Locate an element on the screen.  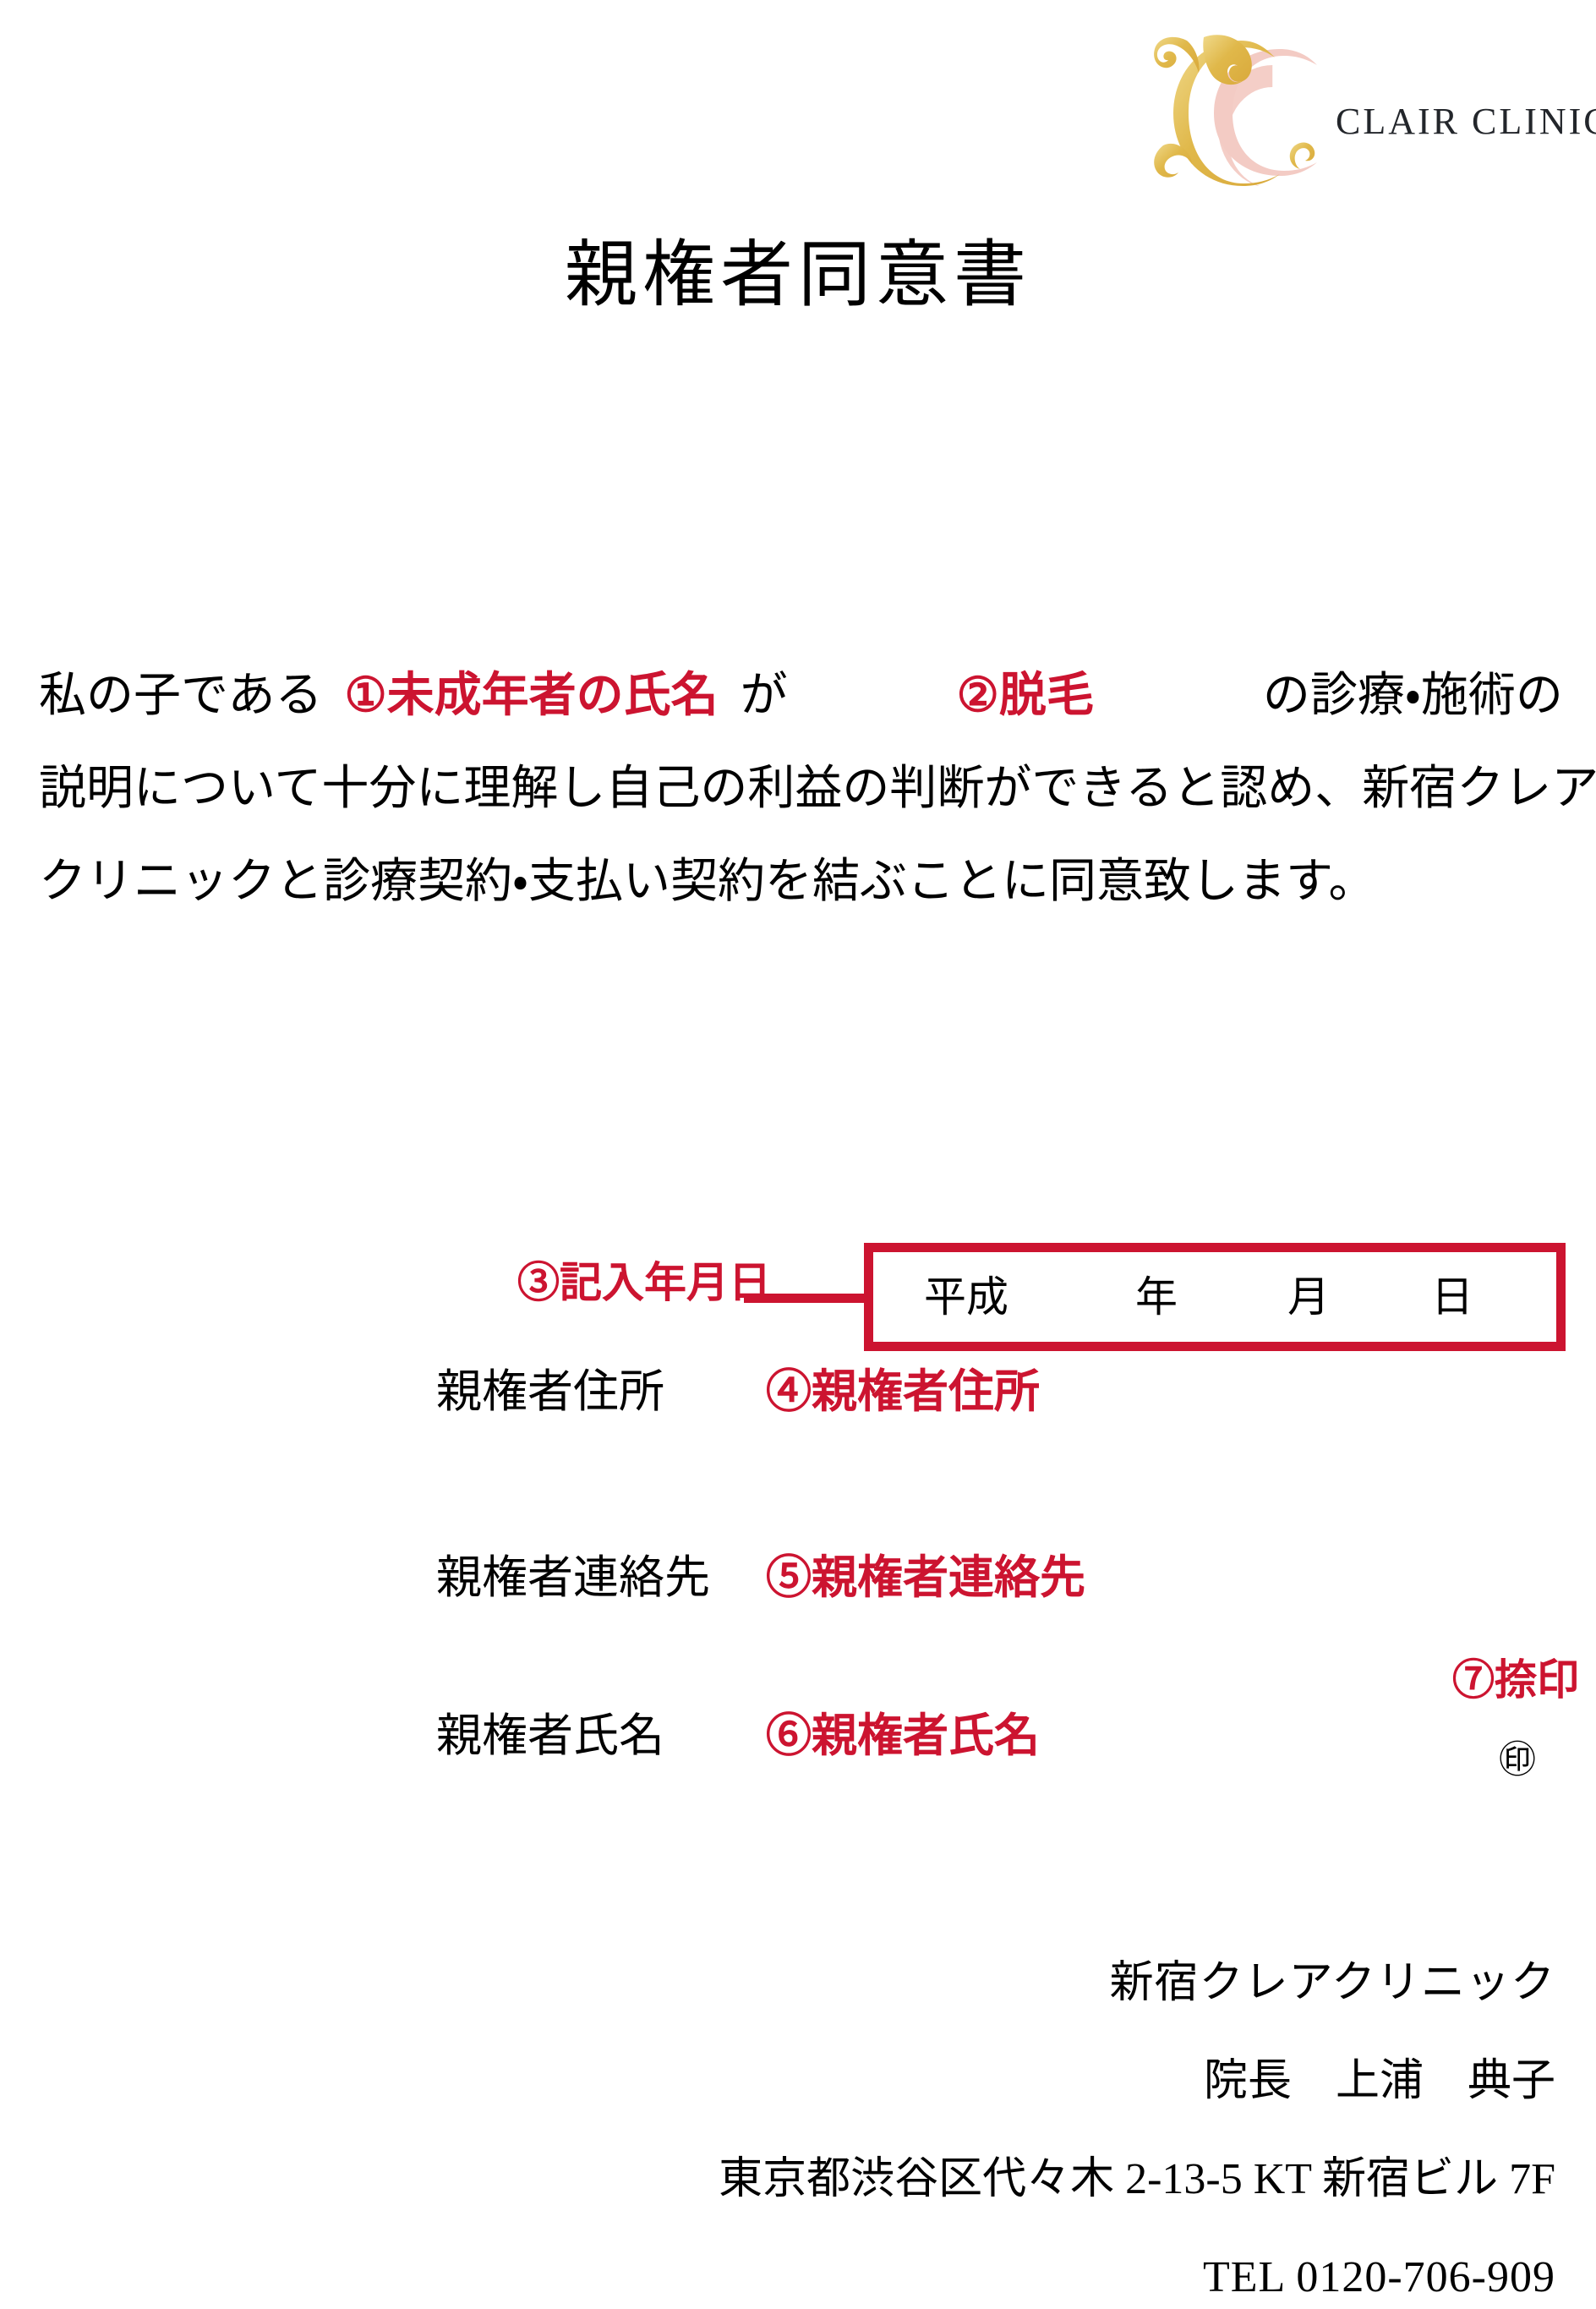
field-row-contact: 親権者連絡先 ⑤親権者連絡先 is located at coordinates (798, 1578).